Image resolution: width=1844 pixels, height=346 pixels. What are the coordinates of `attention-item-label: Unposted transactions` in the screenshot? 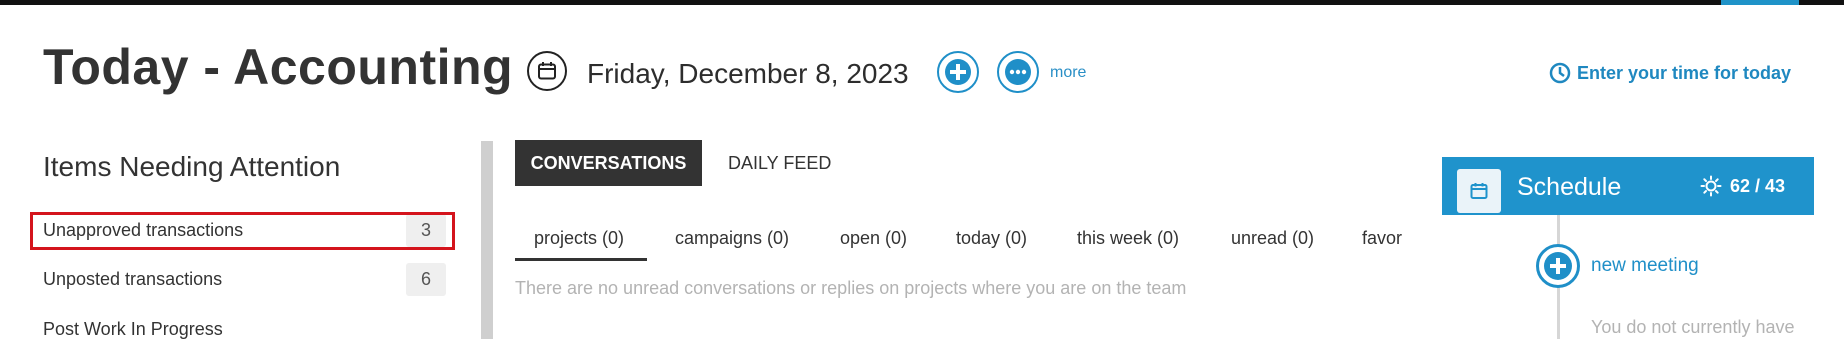 It's located at (133, 278).